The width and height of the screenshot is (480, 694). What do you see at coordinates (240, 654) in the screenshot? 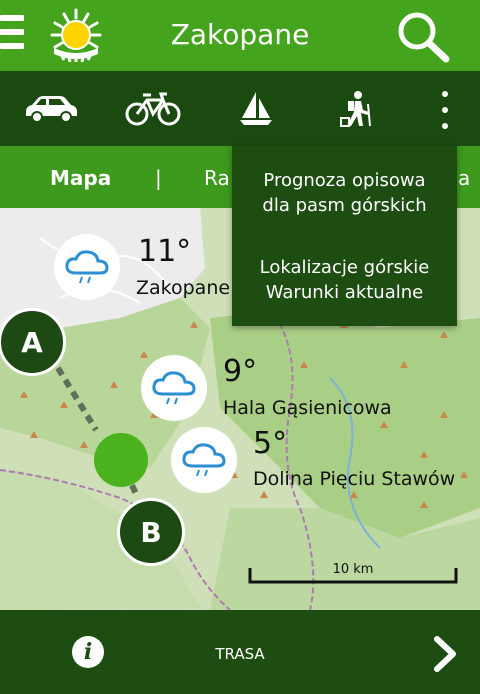
I see `route-button: TRASA` at bounding box center [240, 654].